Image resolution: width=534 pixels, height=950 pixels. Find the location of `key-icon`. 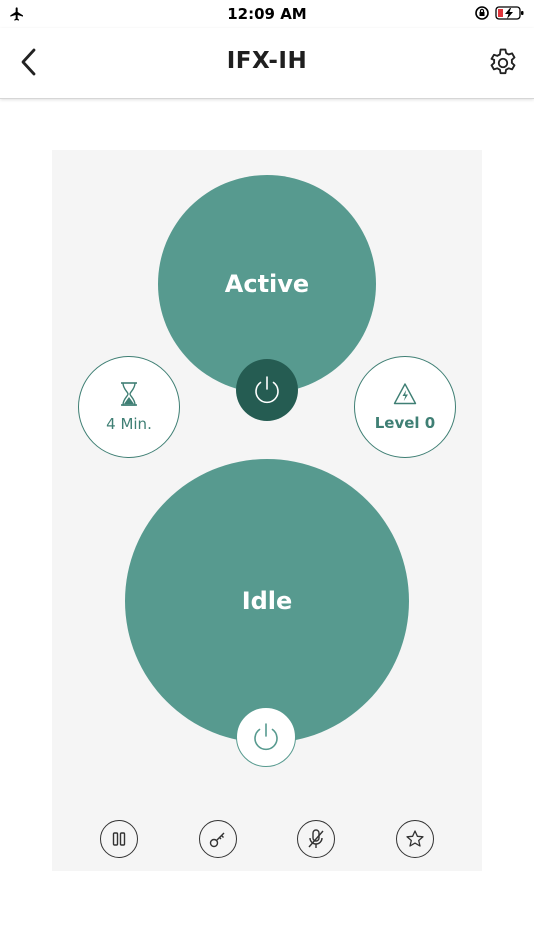

key-icon is located at coordinates (217, 840).